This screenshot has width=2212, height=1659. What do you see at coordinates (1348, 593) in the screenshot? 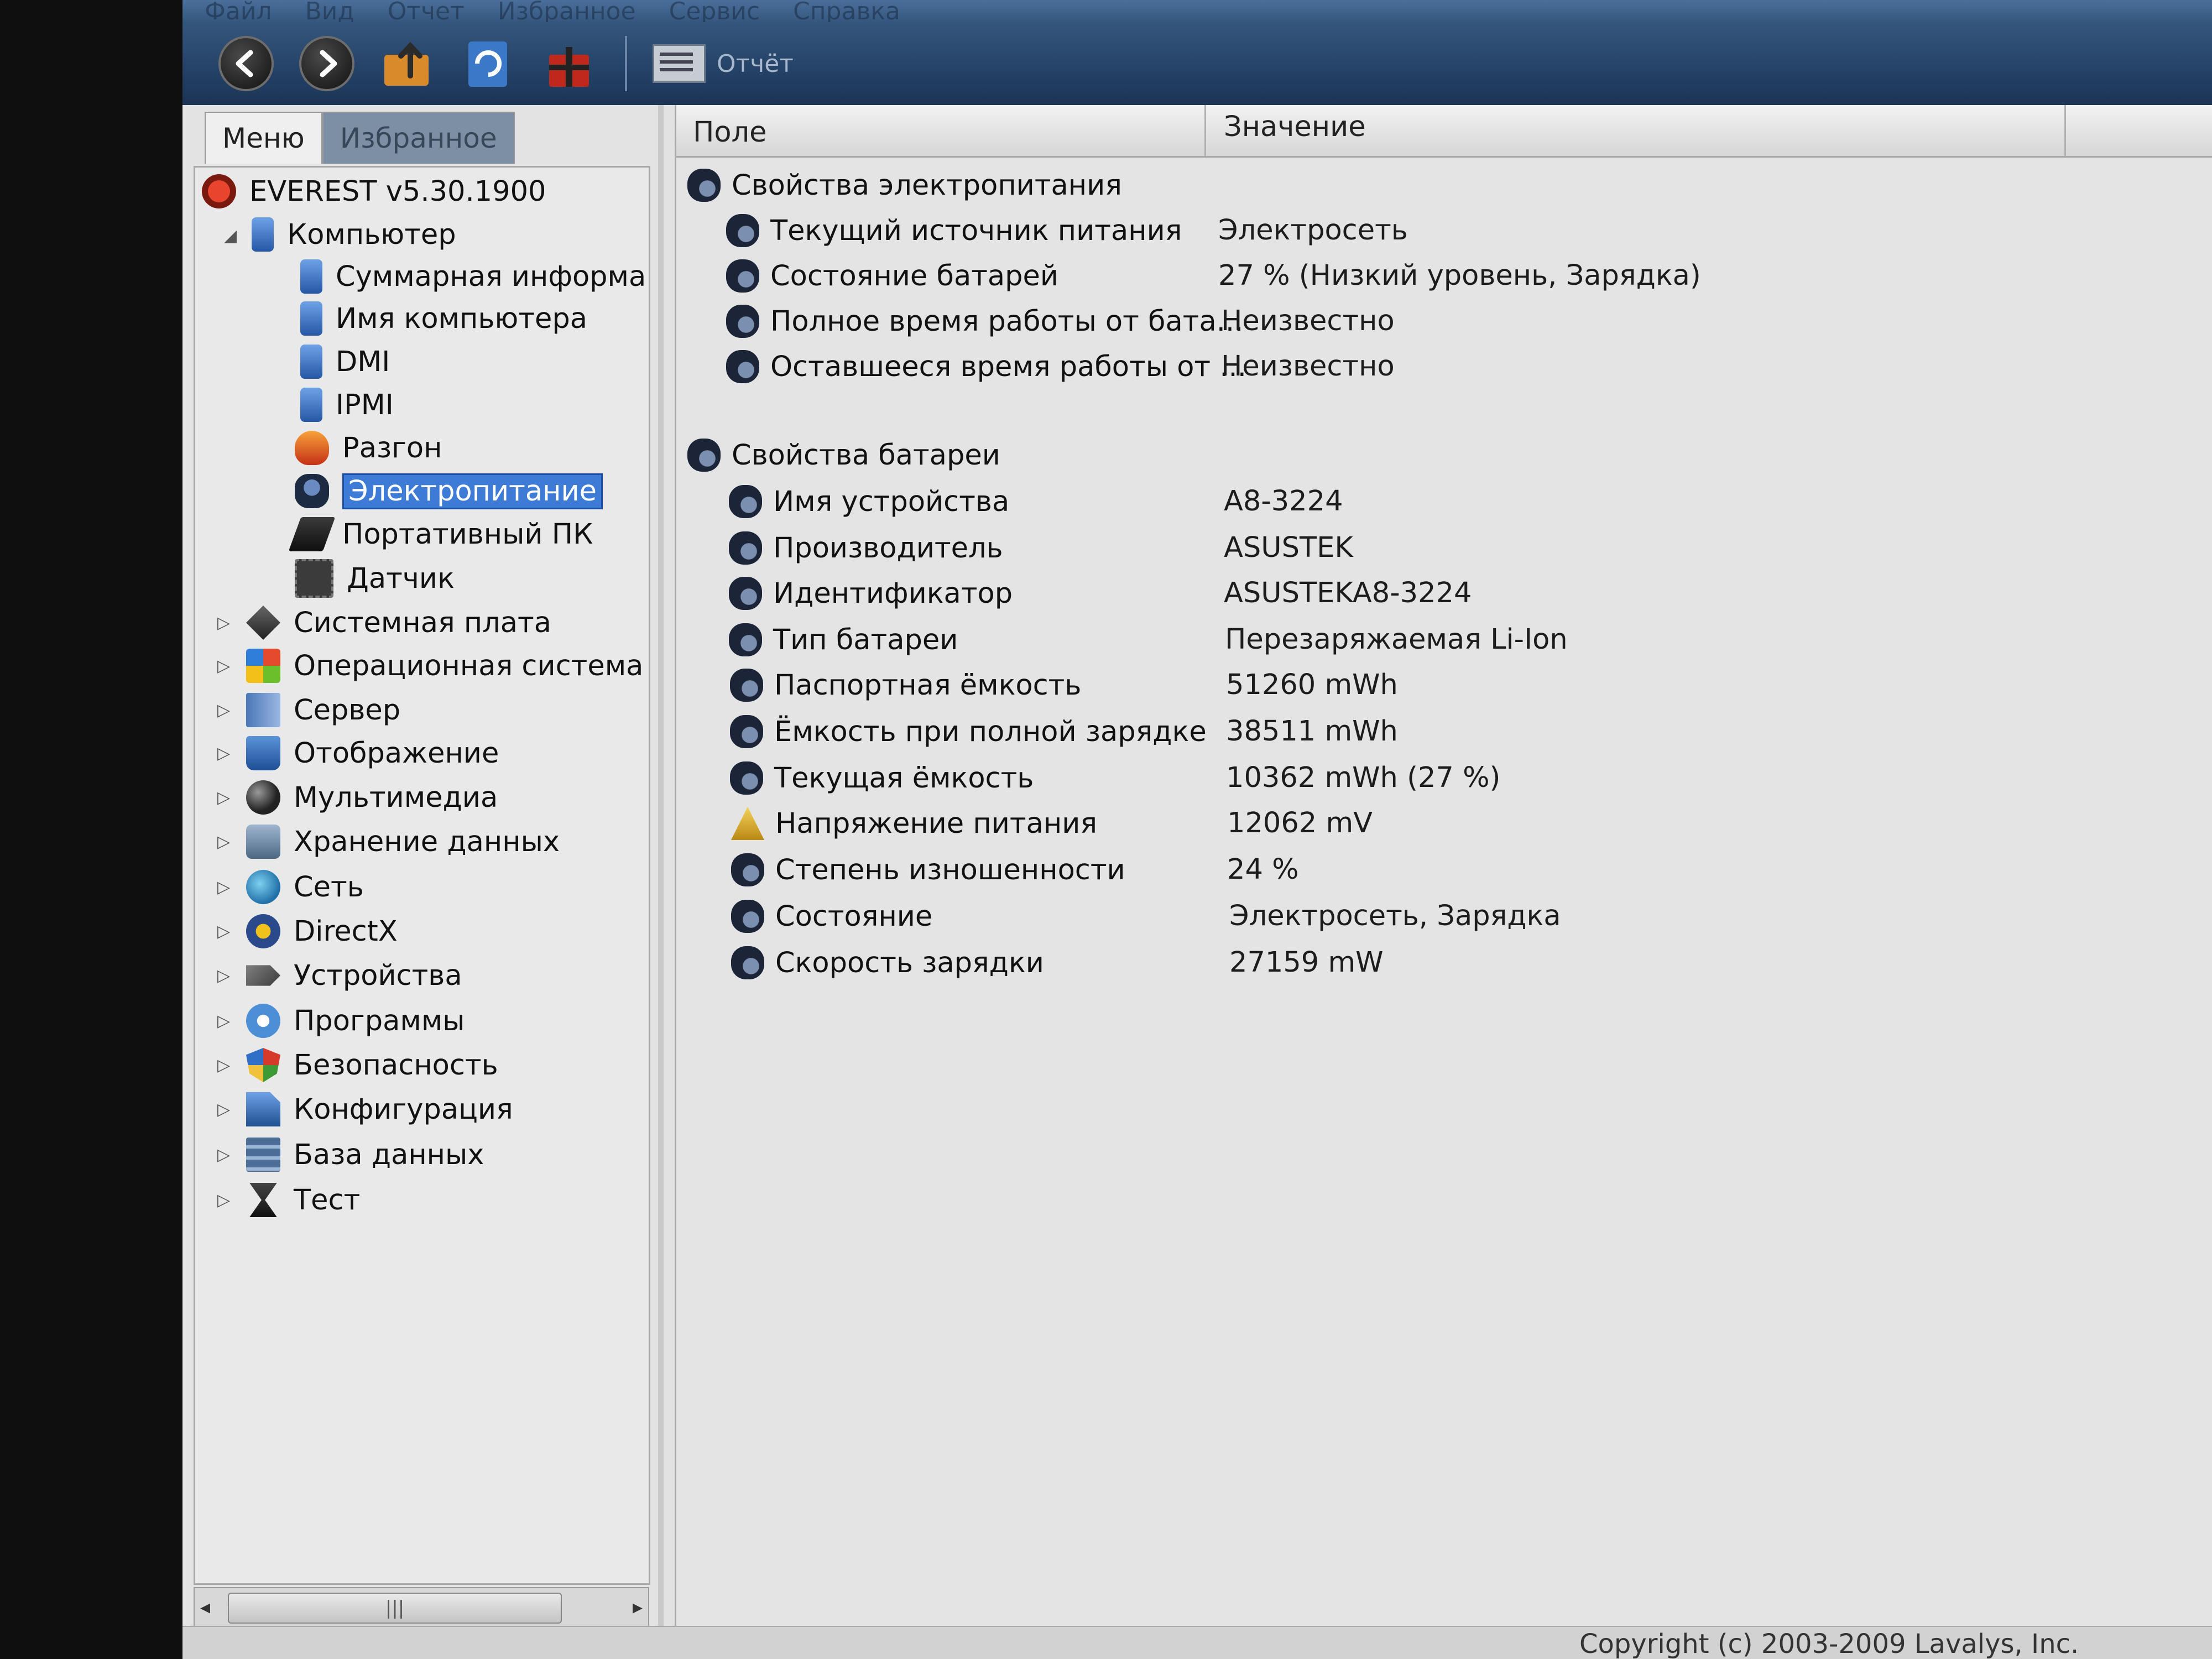
I see `field-value: ASUSTEKA8-3224` at bounding box center [1348, 593].